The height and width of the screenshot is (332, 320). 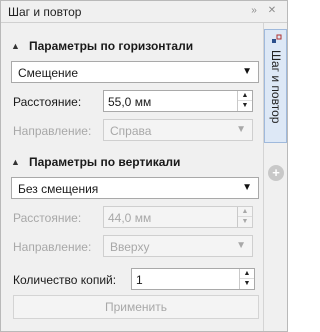 I want to click on horizontal-direction-label: Направление:, so click(x=52, y=131).